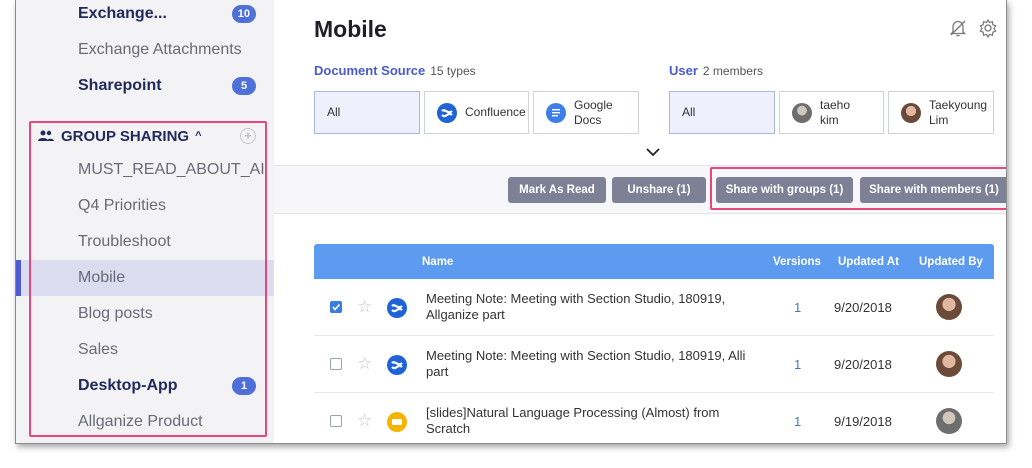  Describe the element at coordinates (784, 190) in the screenshot. I see `share-with-groups-button: Share with groups (1)` at that location.